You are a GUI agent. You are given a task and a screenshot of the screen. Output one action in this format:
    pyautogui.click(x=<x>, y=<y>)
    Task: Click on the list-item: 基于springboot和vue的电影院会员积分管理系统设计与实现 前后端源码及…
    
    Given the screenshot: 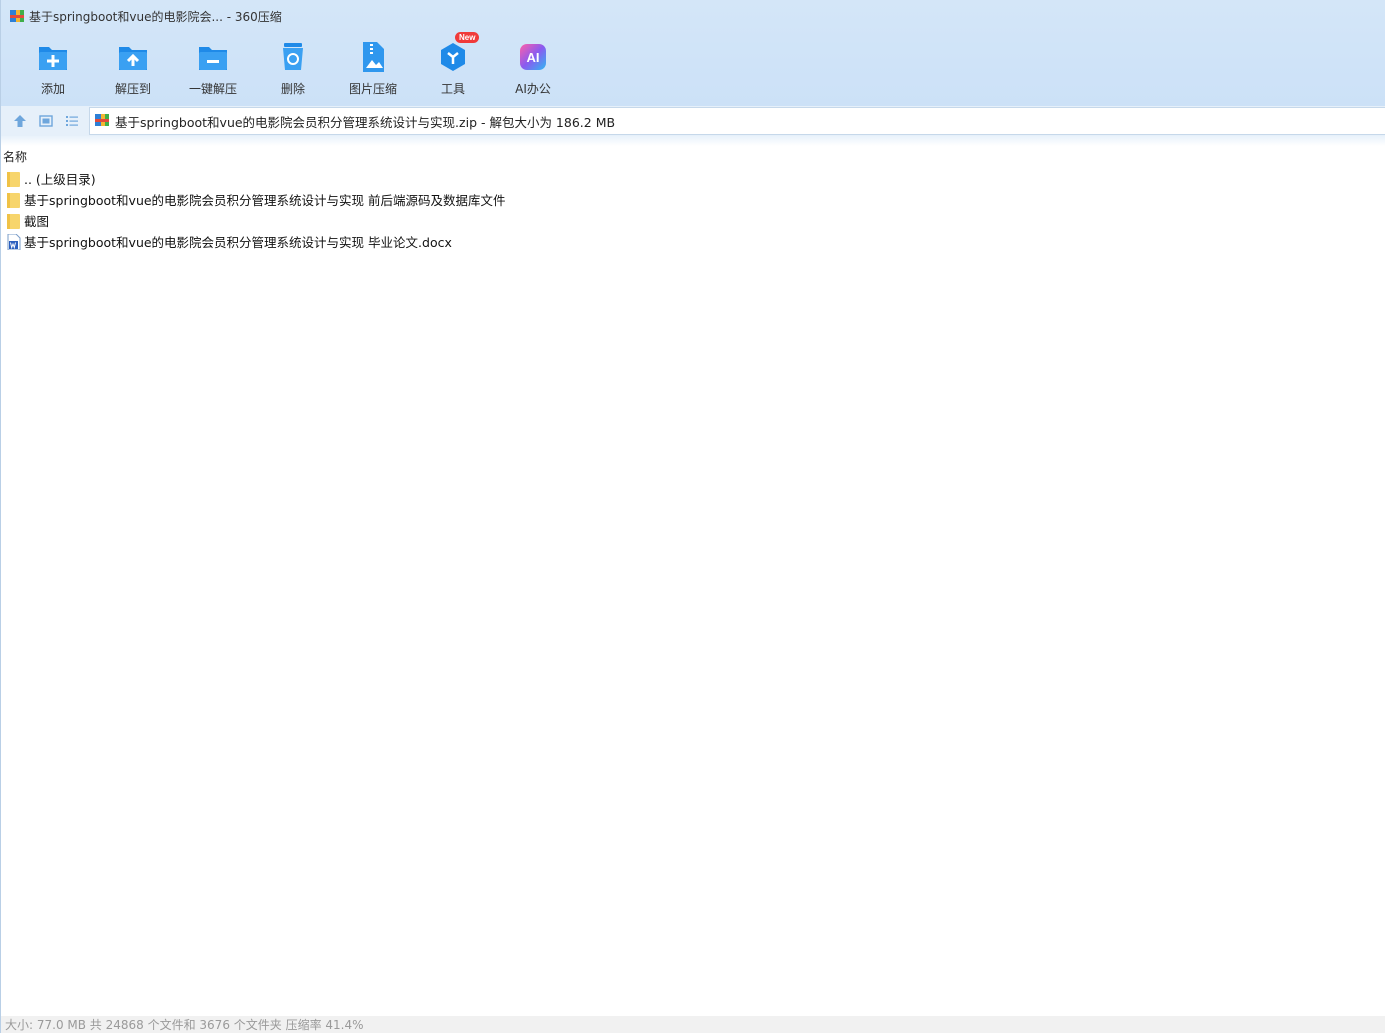 What is the action you would take?
    pyautogui.click(x=256, y=199)
    